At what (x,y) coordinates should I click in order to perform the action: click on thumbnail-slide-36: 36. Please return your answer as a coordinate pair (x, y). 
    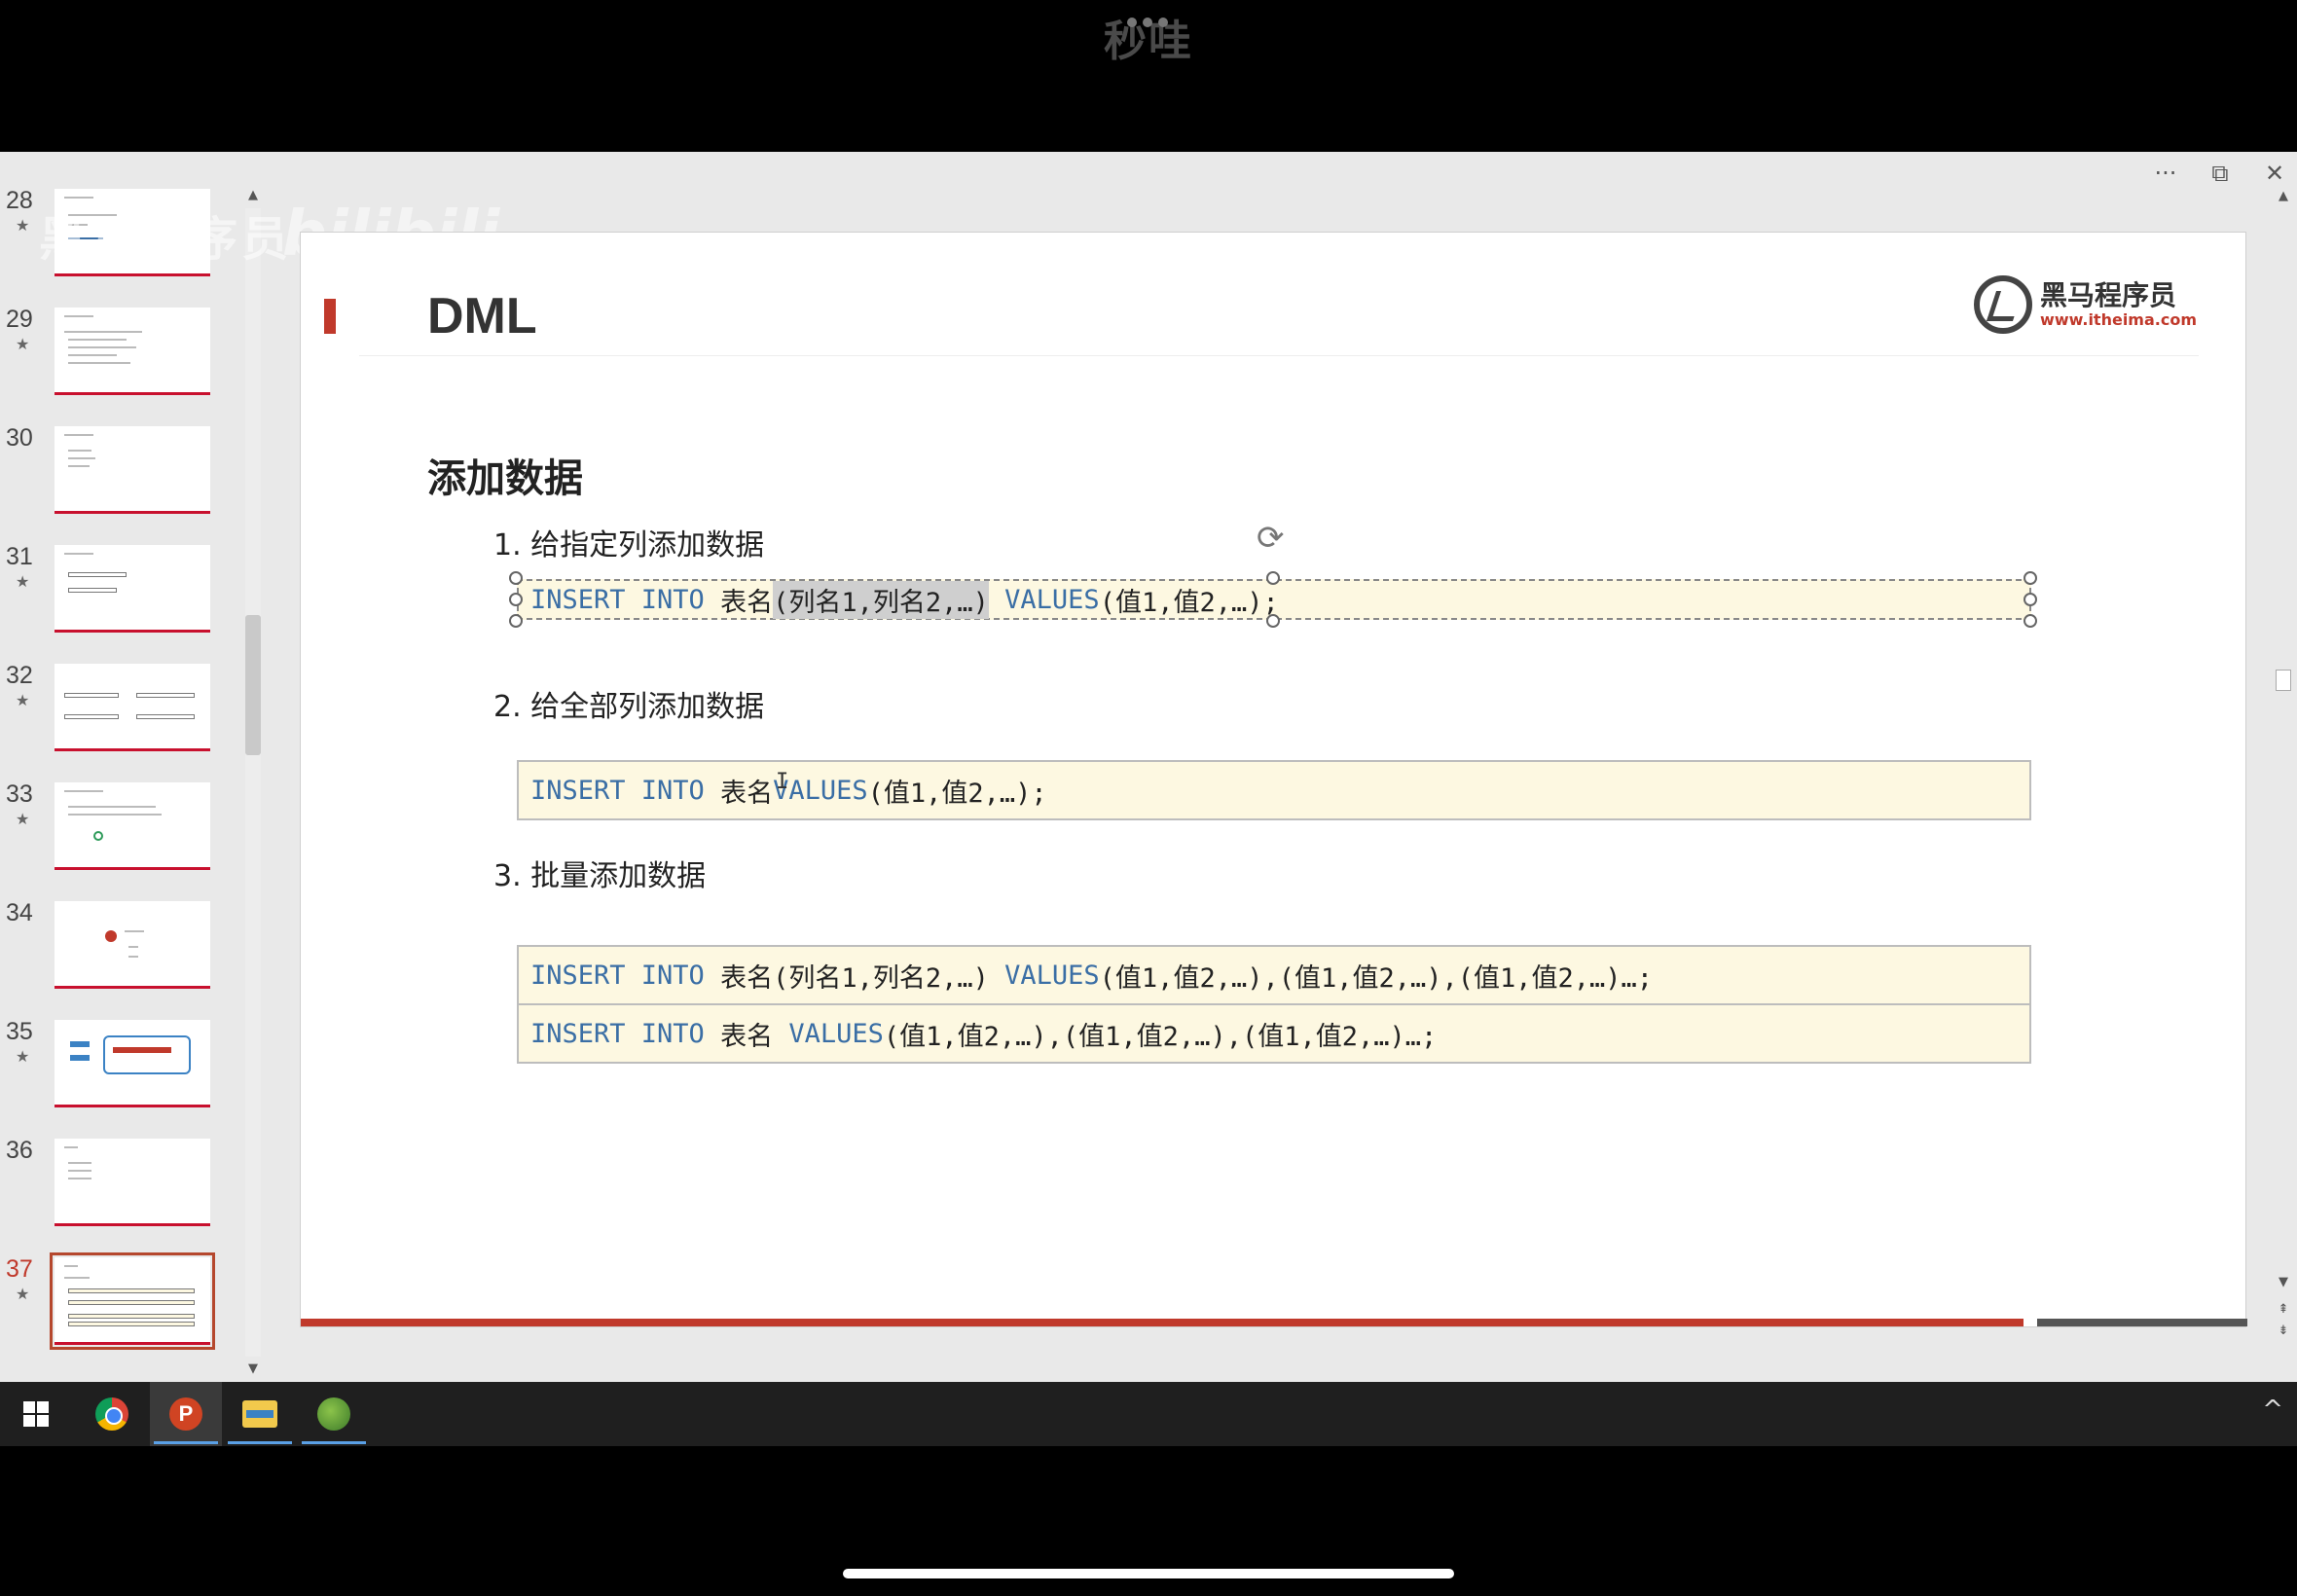
    Looking at the image, I should click on (126, 1196).